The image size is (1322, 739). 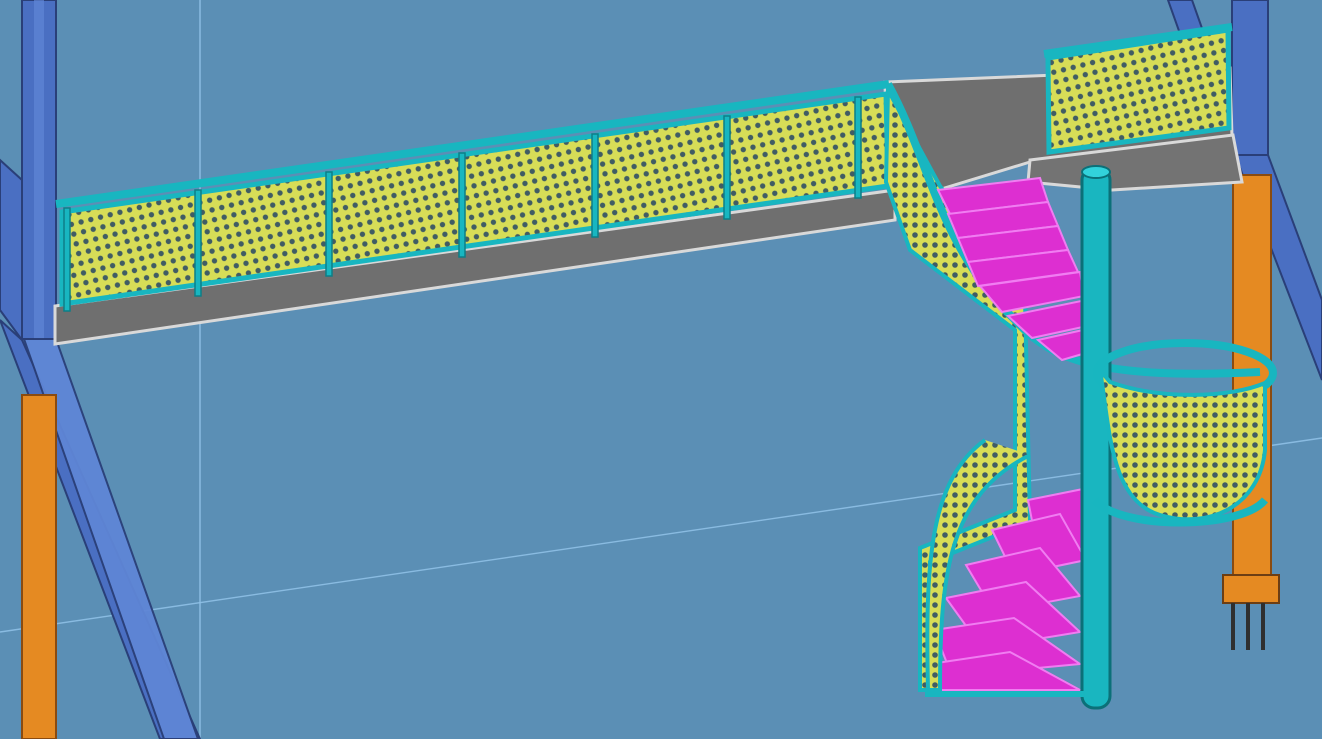 What do you see at coordinates (39, 566) in the screenshot?
I see `orange-column-left` at bounding box center [39, 566].